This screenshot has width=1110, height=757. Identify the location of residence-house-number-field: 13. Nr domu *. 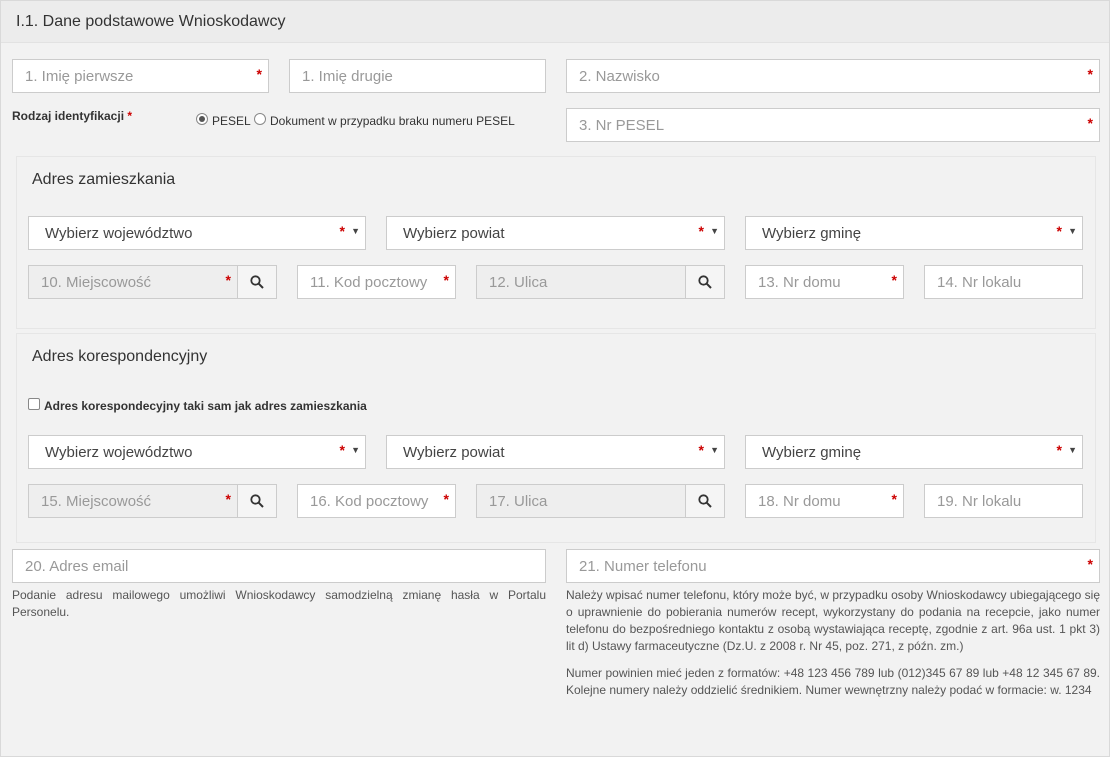
(824, 282).